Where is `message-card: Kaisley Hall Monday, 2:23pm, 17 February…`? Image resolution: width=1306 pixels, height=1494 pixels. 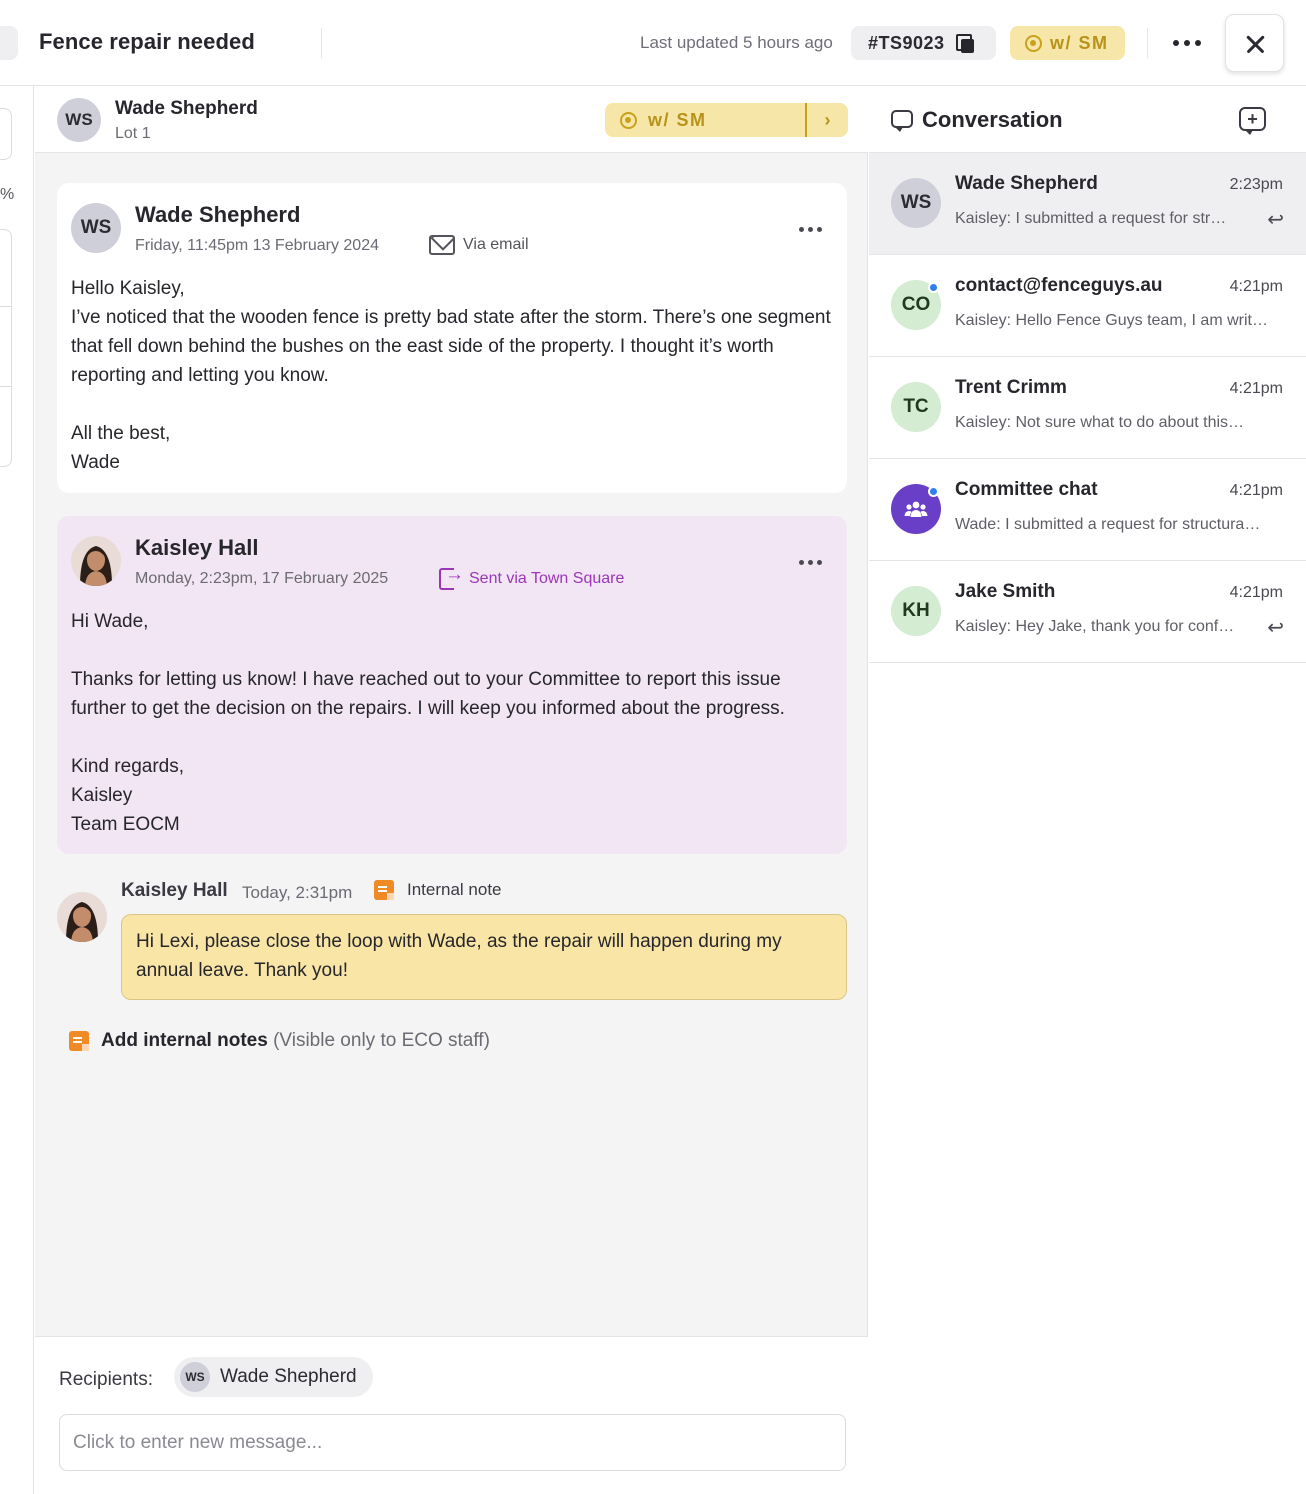 message-card: Kaisley Hall Monday, 2:23pm, 17 February… is located at coordinates (452, 685).